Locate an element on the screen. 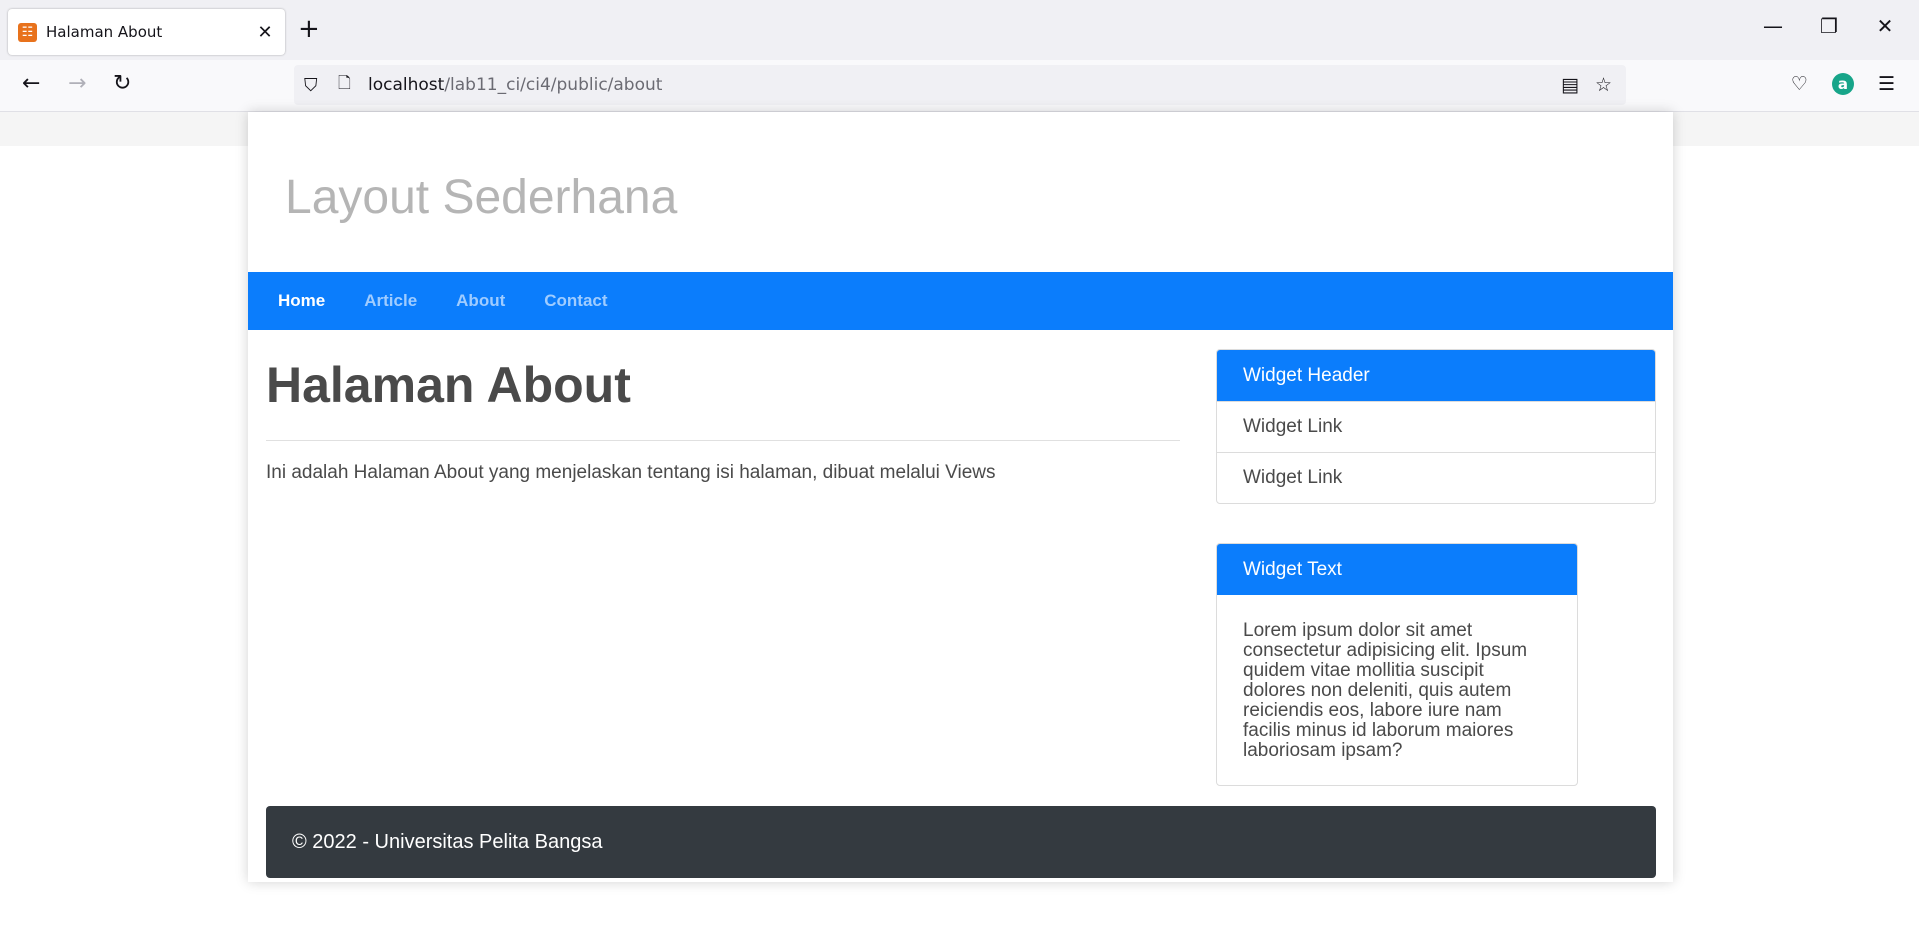 The width and height of the screenshot is (1919, 948). reader-view-icon: ▤ is located at coordinates (1570, 85).